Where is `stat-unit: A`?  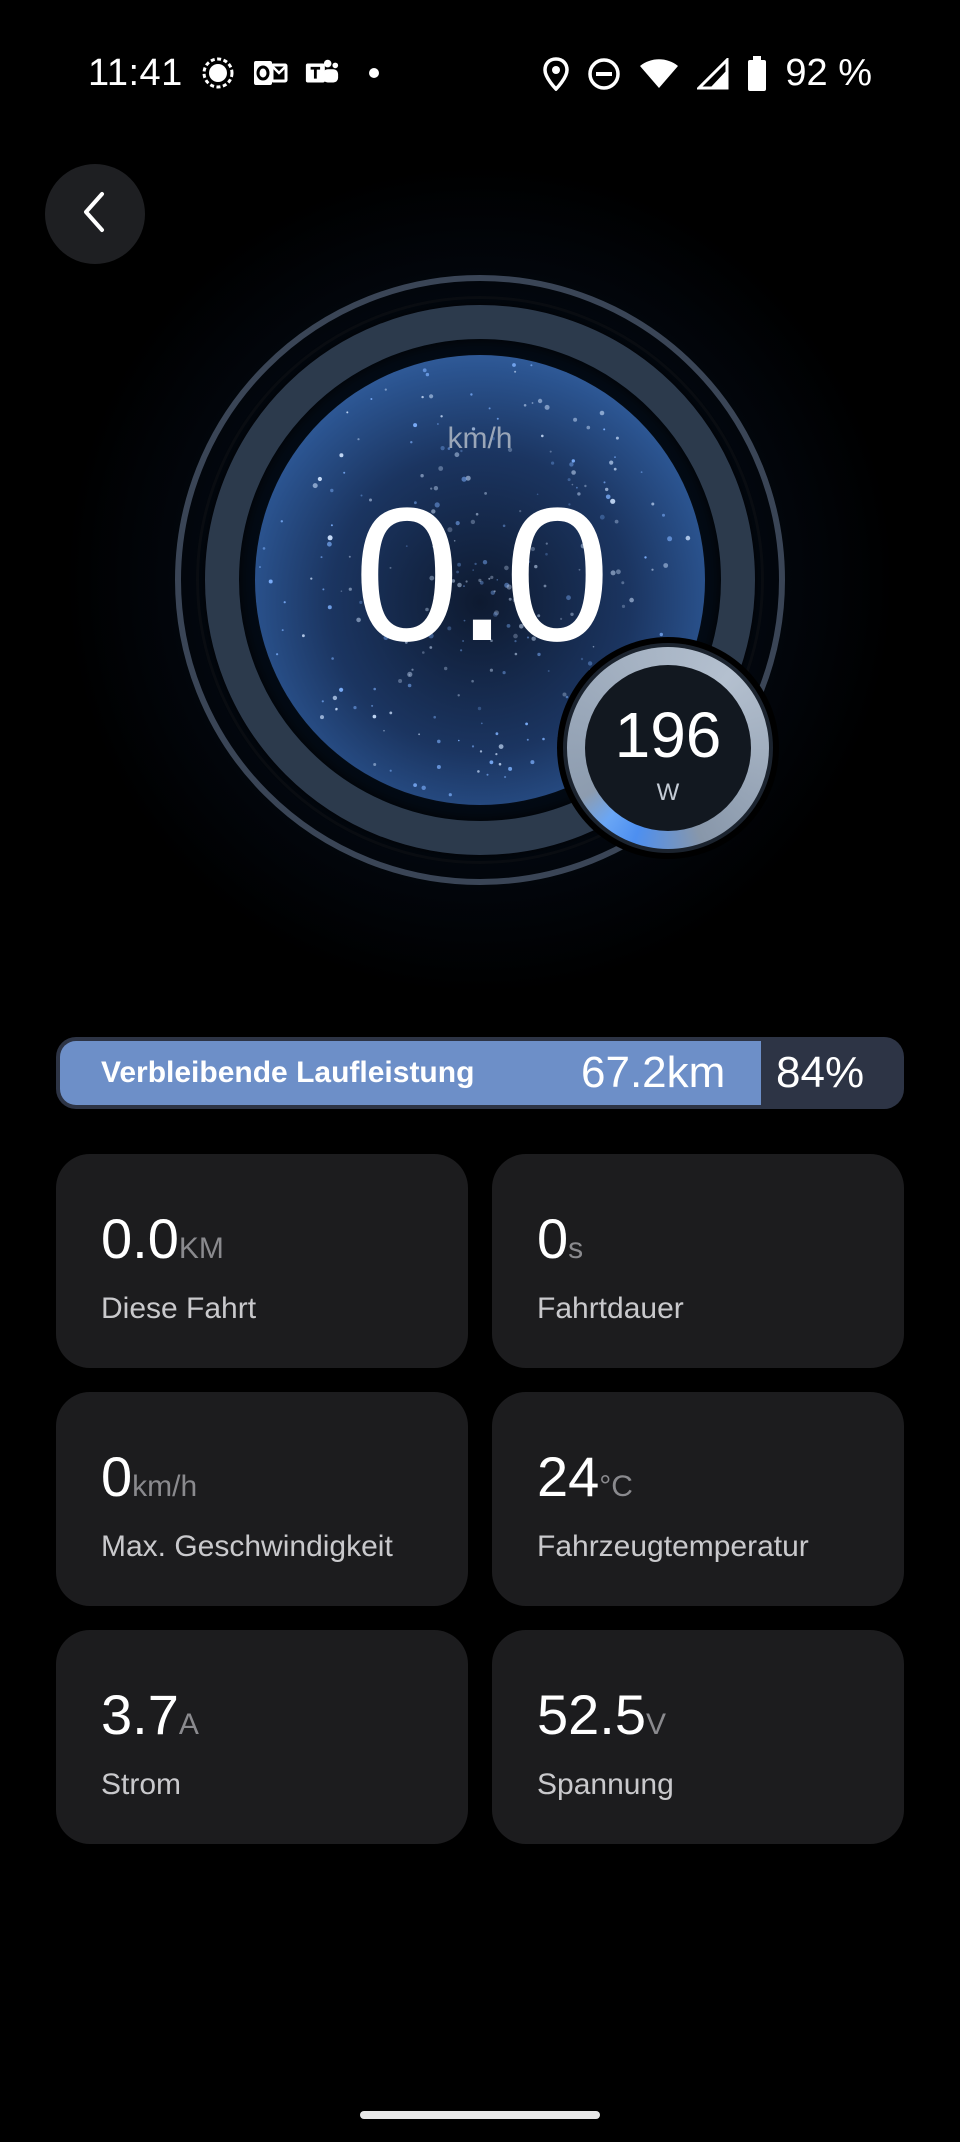 stat-unit: A is located at coordinates (188, 1724).